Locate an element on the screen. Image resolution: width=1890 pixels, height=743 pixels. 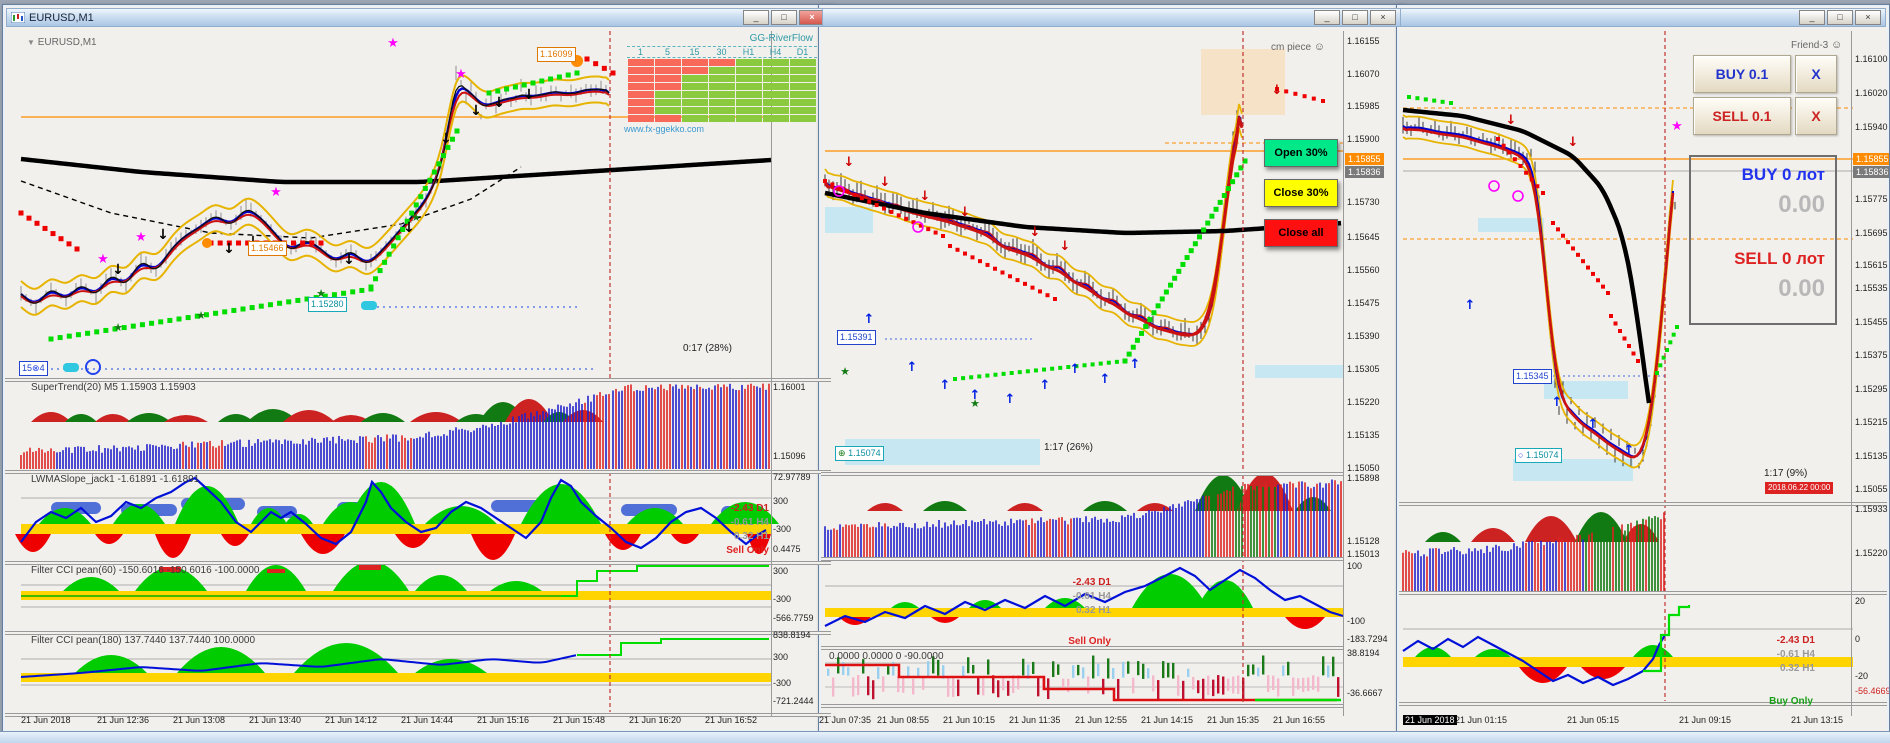
price-label-b: ○ 1.15074 is located at coordinates (1538, 455).